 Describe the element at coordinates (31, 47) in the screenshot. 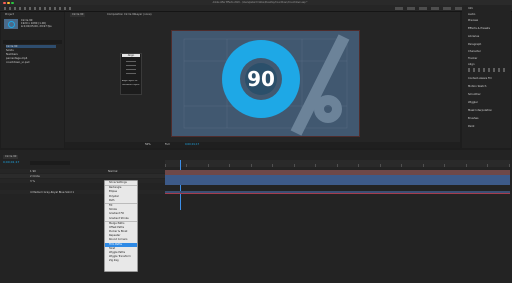

I see `list-item: Circle 90` at that location.